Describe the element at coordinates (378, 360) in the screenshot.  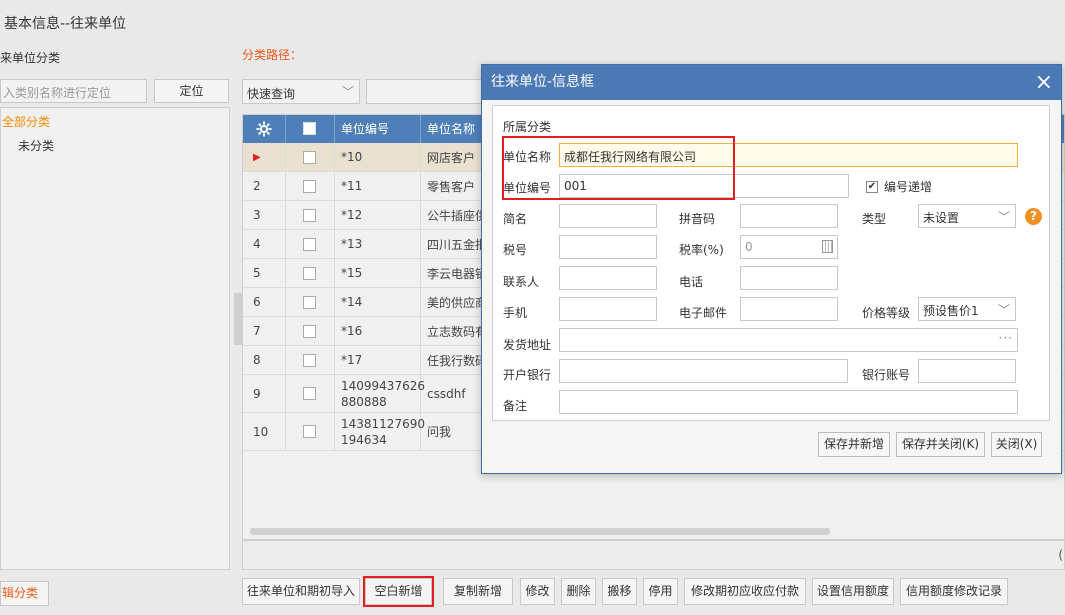
I see `row-code: *17` at that location.